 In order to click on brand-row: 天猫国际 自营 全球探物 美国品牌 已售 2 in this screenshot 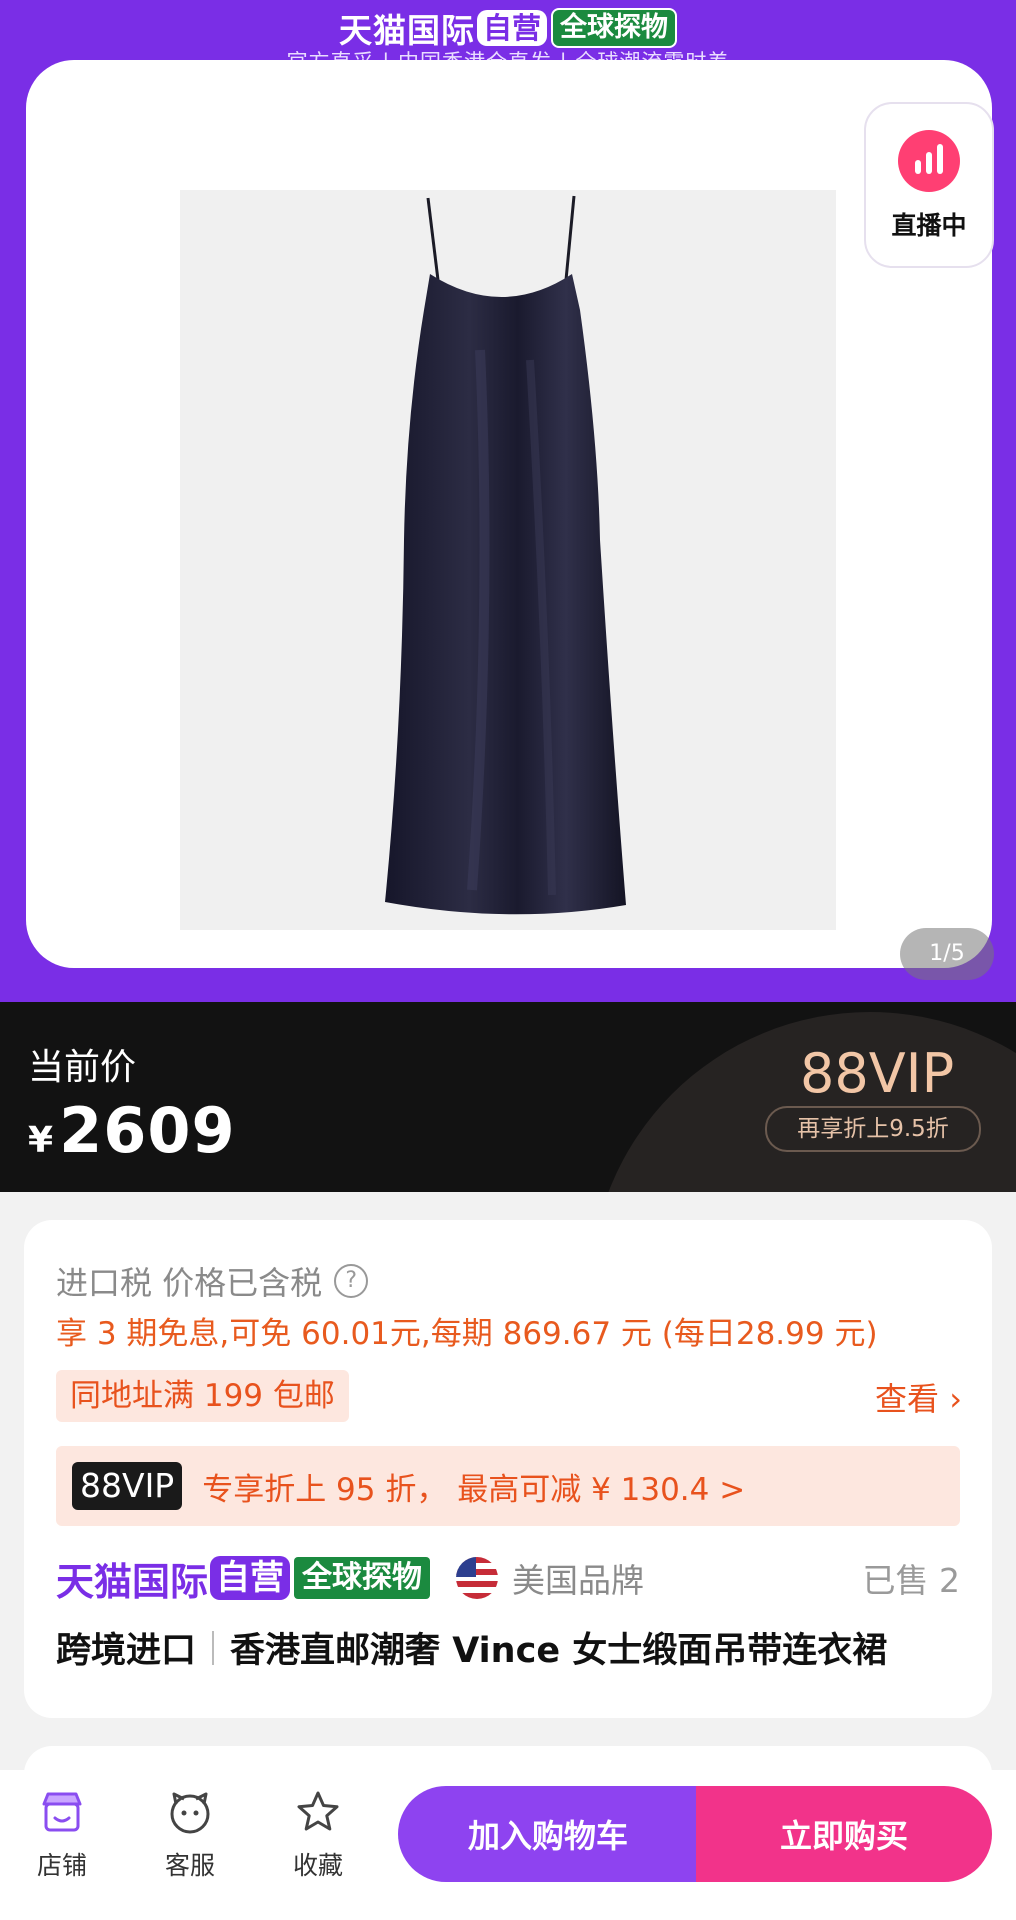, I will do `click(508, 1578)`.